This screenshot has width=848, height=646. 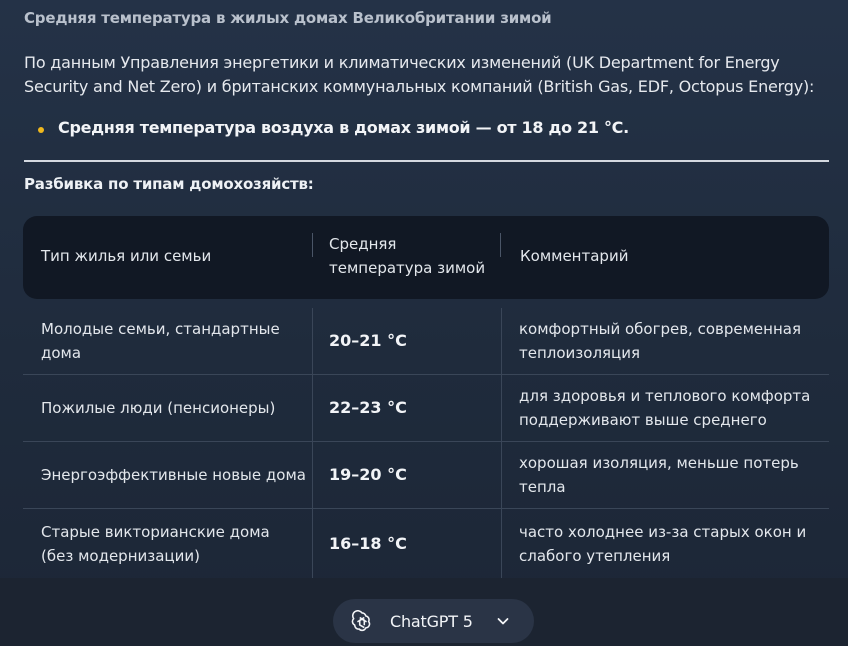 What do you see at coordinates (426, 161) in the screenshot?
I see `divider` at bounding box center [426, 161].